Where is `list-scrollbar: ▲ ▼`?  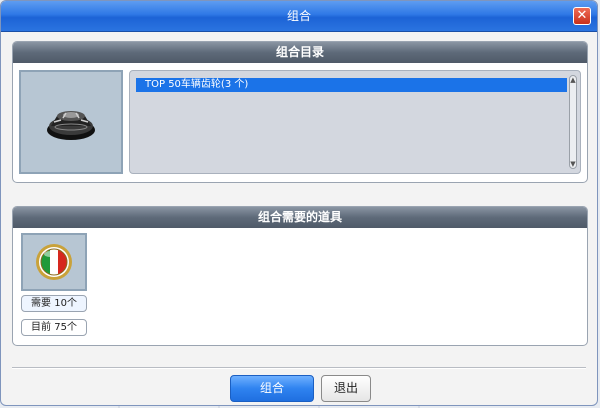
list-scrollbar: ▲ ▼ is located at coordinates (573, 122).